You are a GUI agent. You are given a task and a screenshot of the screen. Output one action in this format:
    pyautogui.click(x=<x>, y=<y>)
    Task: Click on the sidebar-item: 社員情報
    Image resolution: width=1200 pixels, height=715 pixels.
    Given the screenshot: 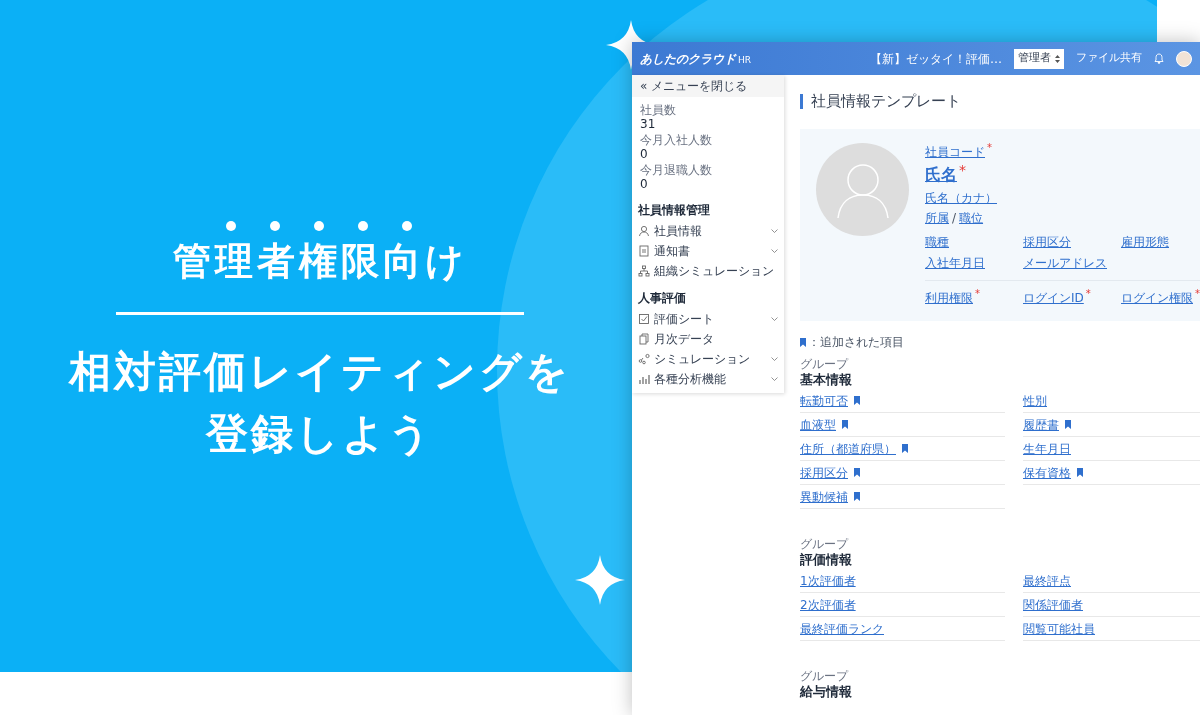 What is the action you would take?
    pyautogui.click(x=708, y=231)
    